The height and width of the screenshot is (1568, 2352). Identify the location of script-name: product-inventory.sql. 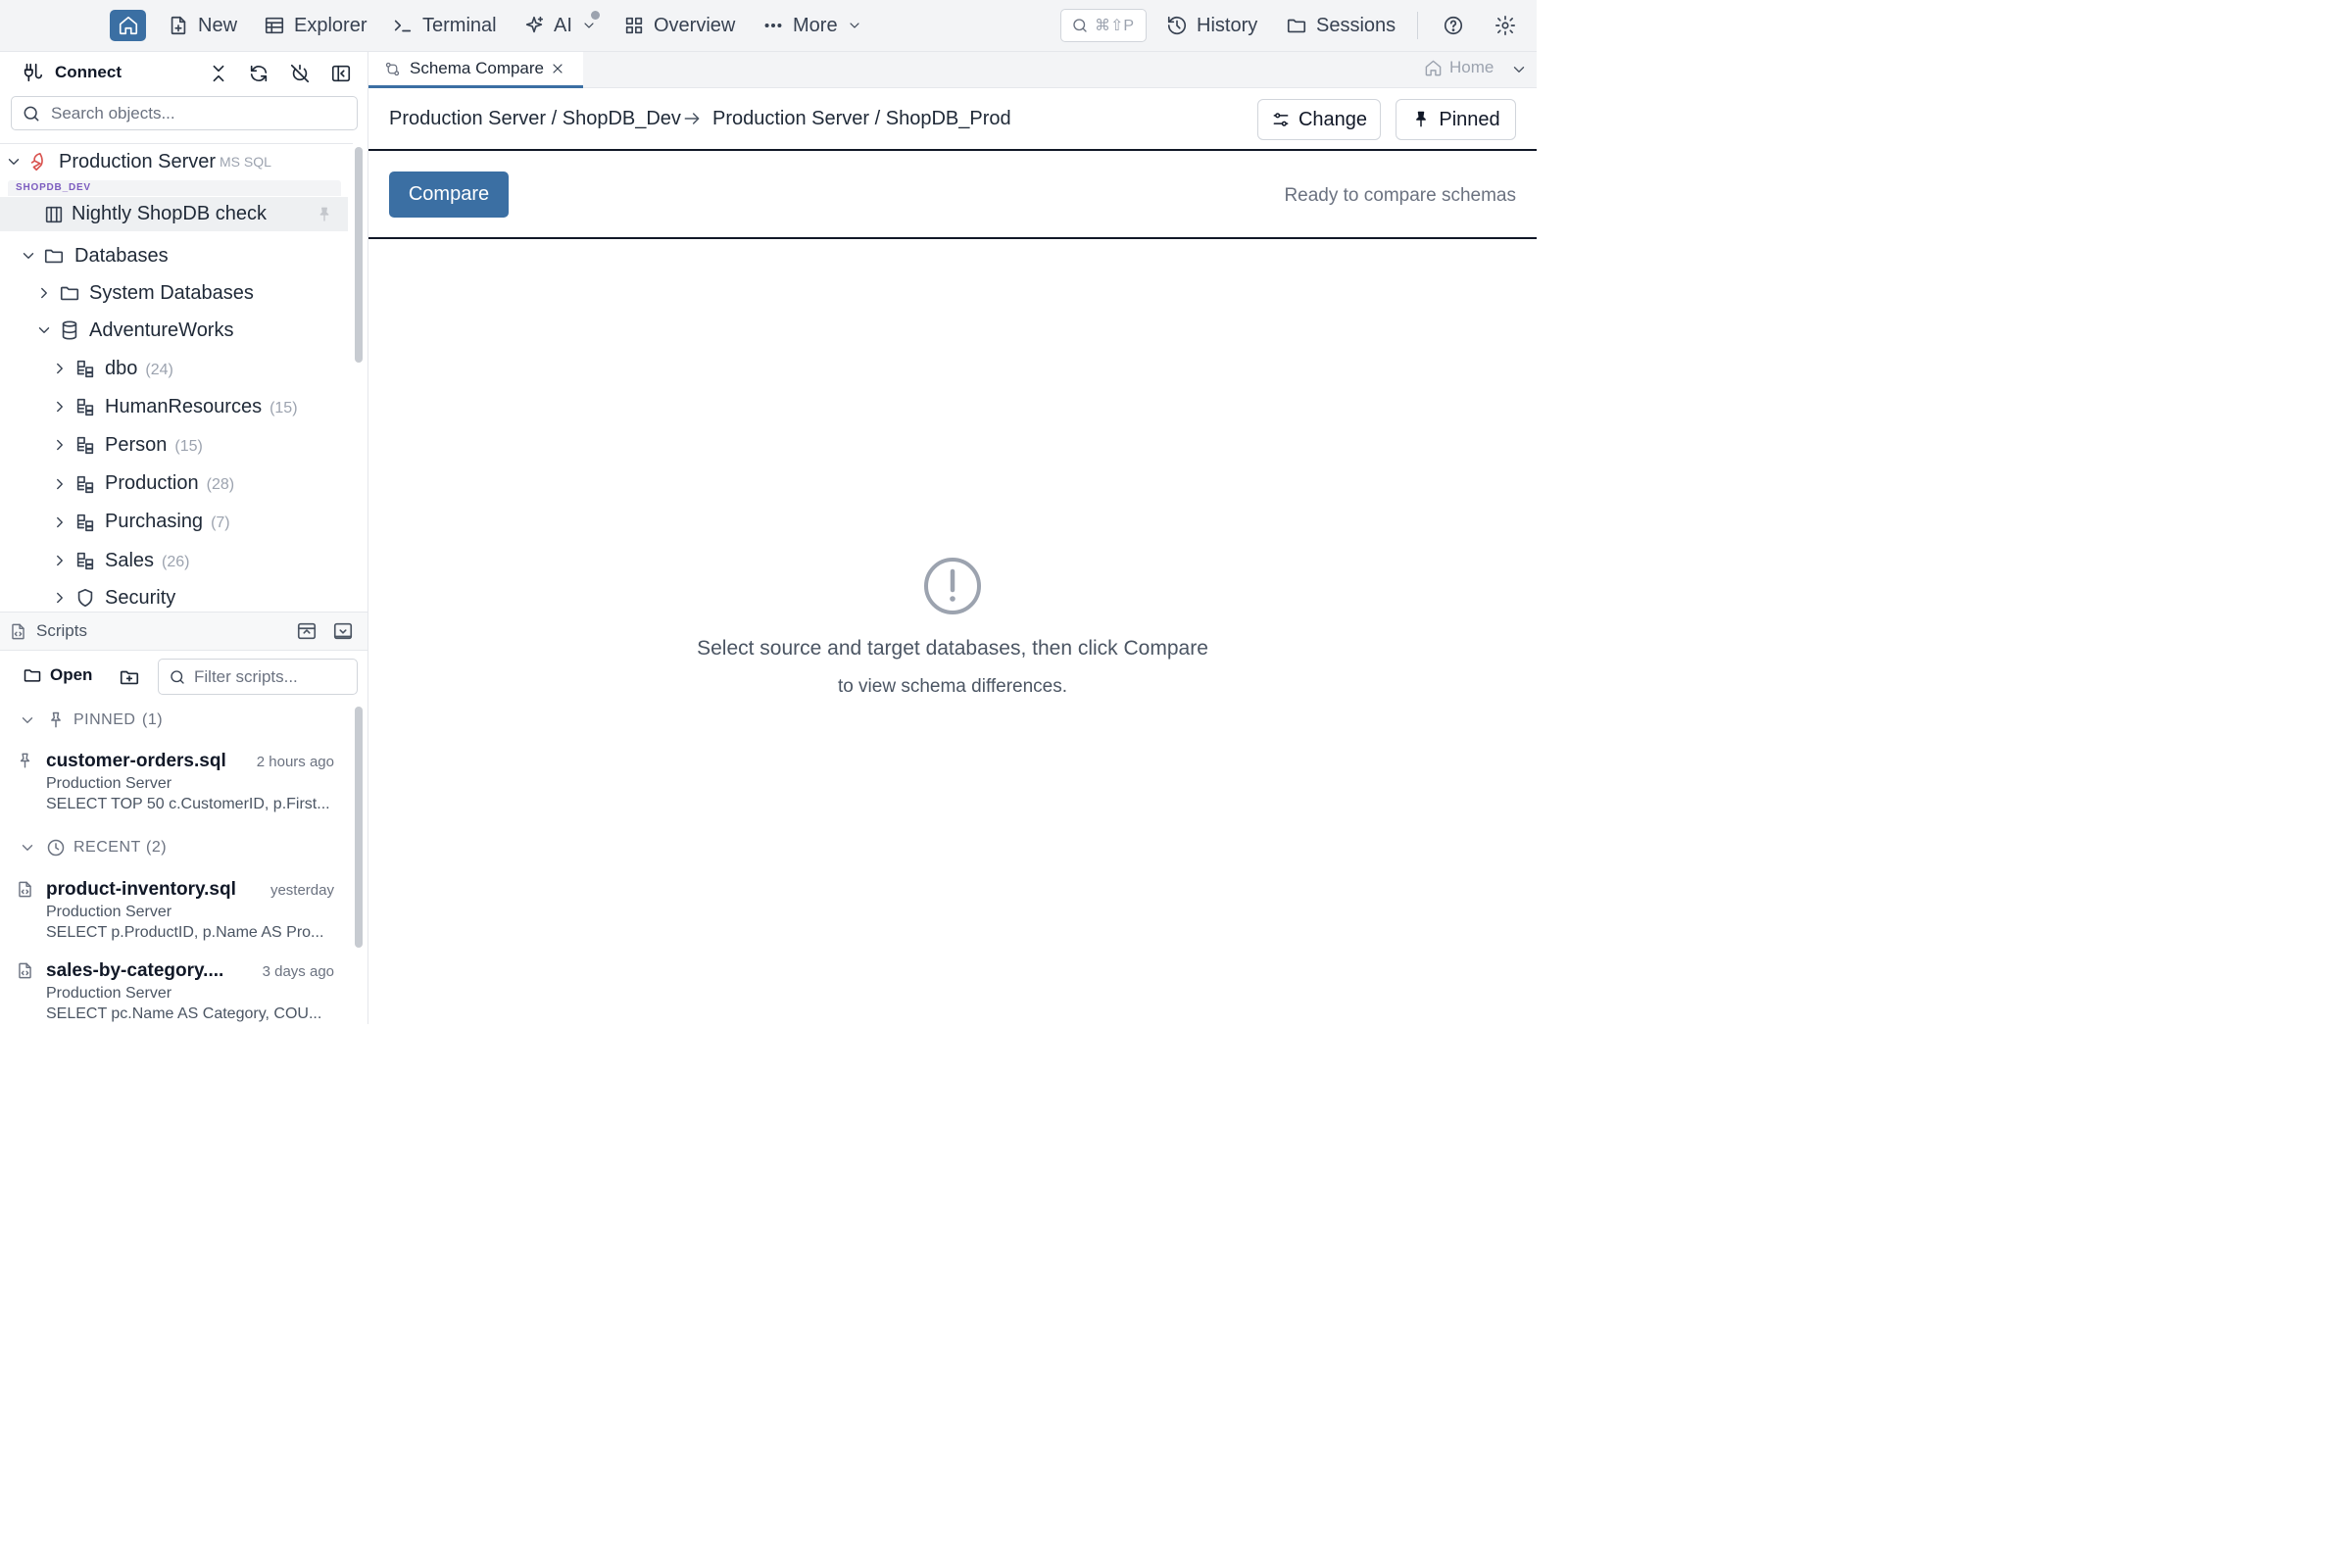
(141, 889).